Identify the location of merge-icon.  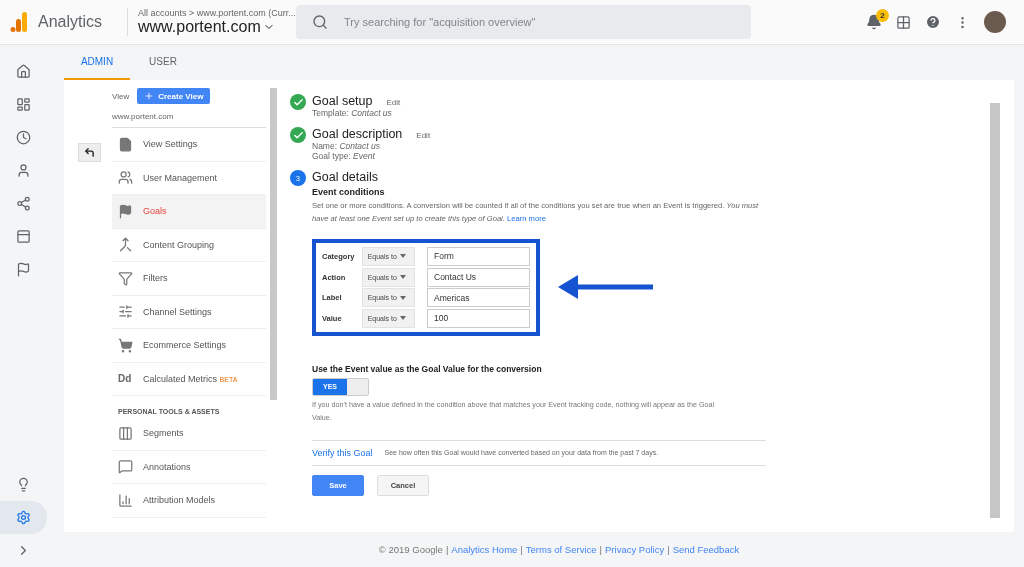
(125, 245).